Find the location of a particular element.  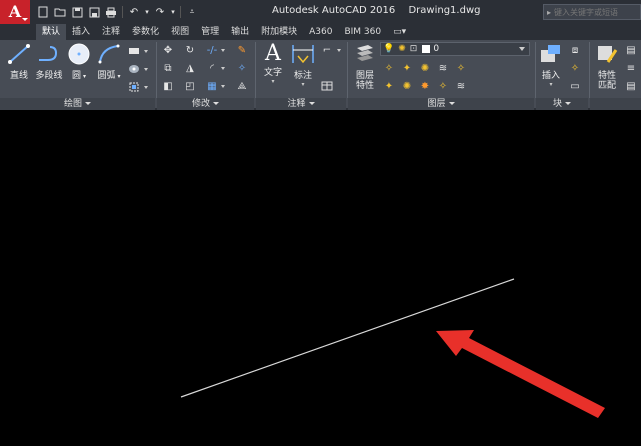

tab-parametric: 参数化 is located at coordinates (145, 32).